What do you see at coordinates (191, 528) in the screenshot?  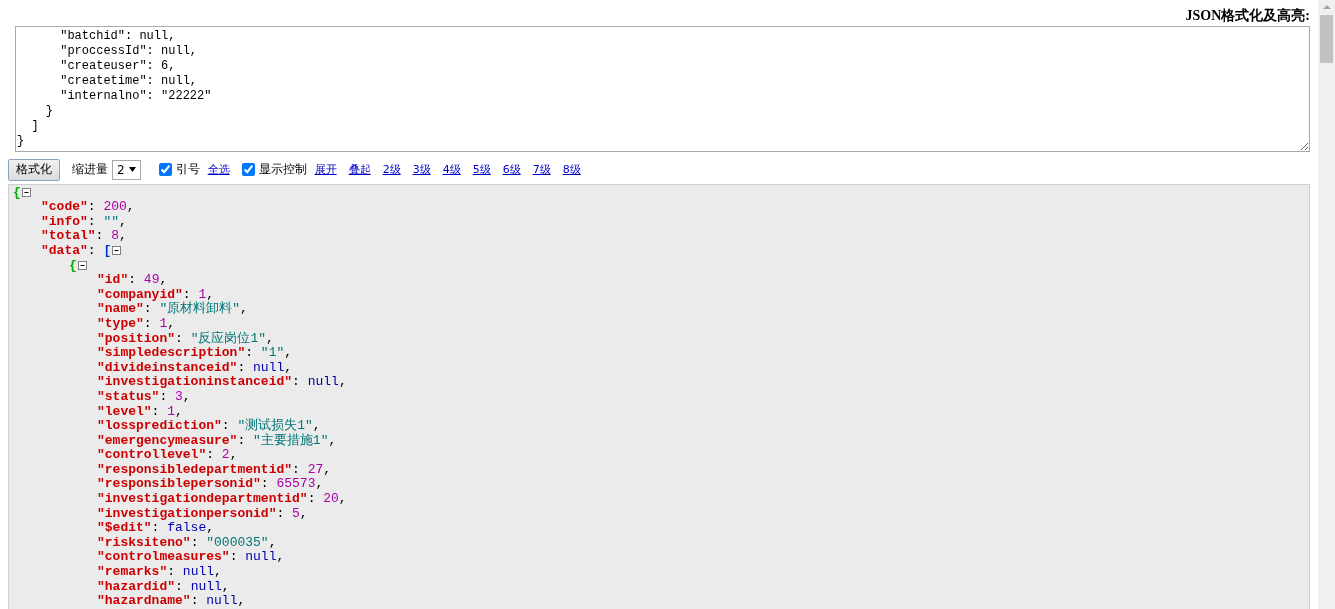 I see `json-value: false,` at bounding box center [191, 528].